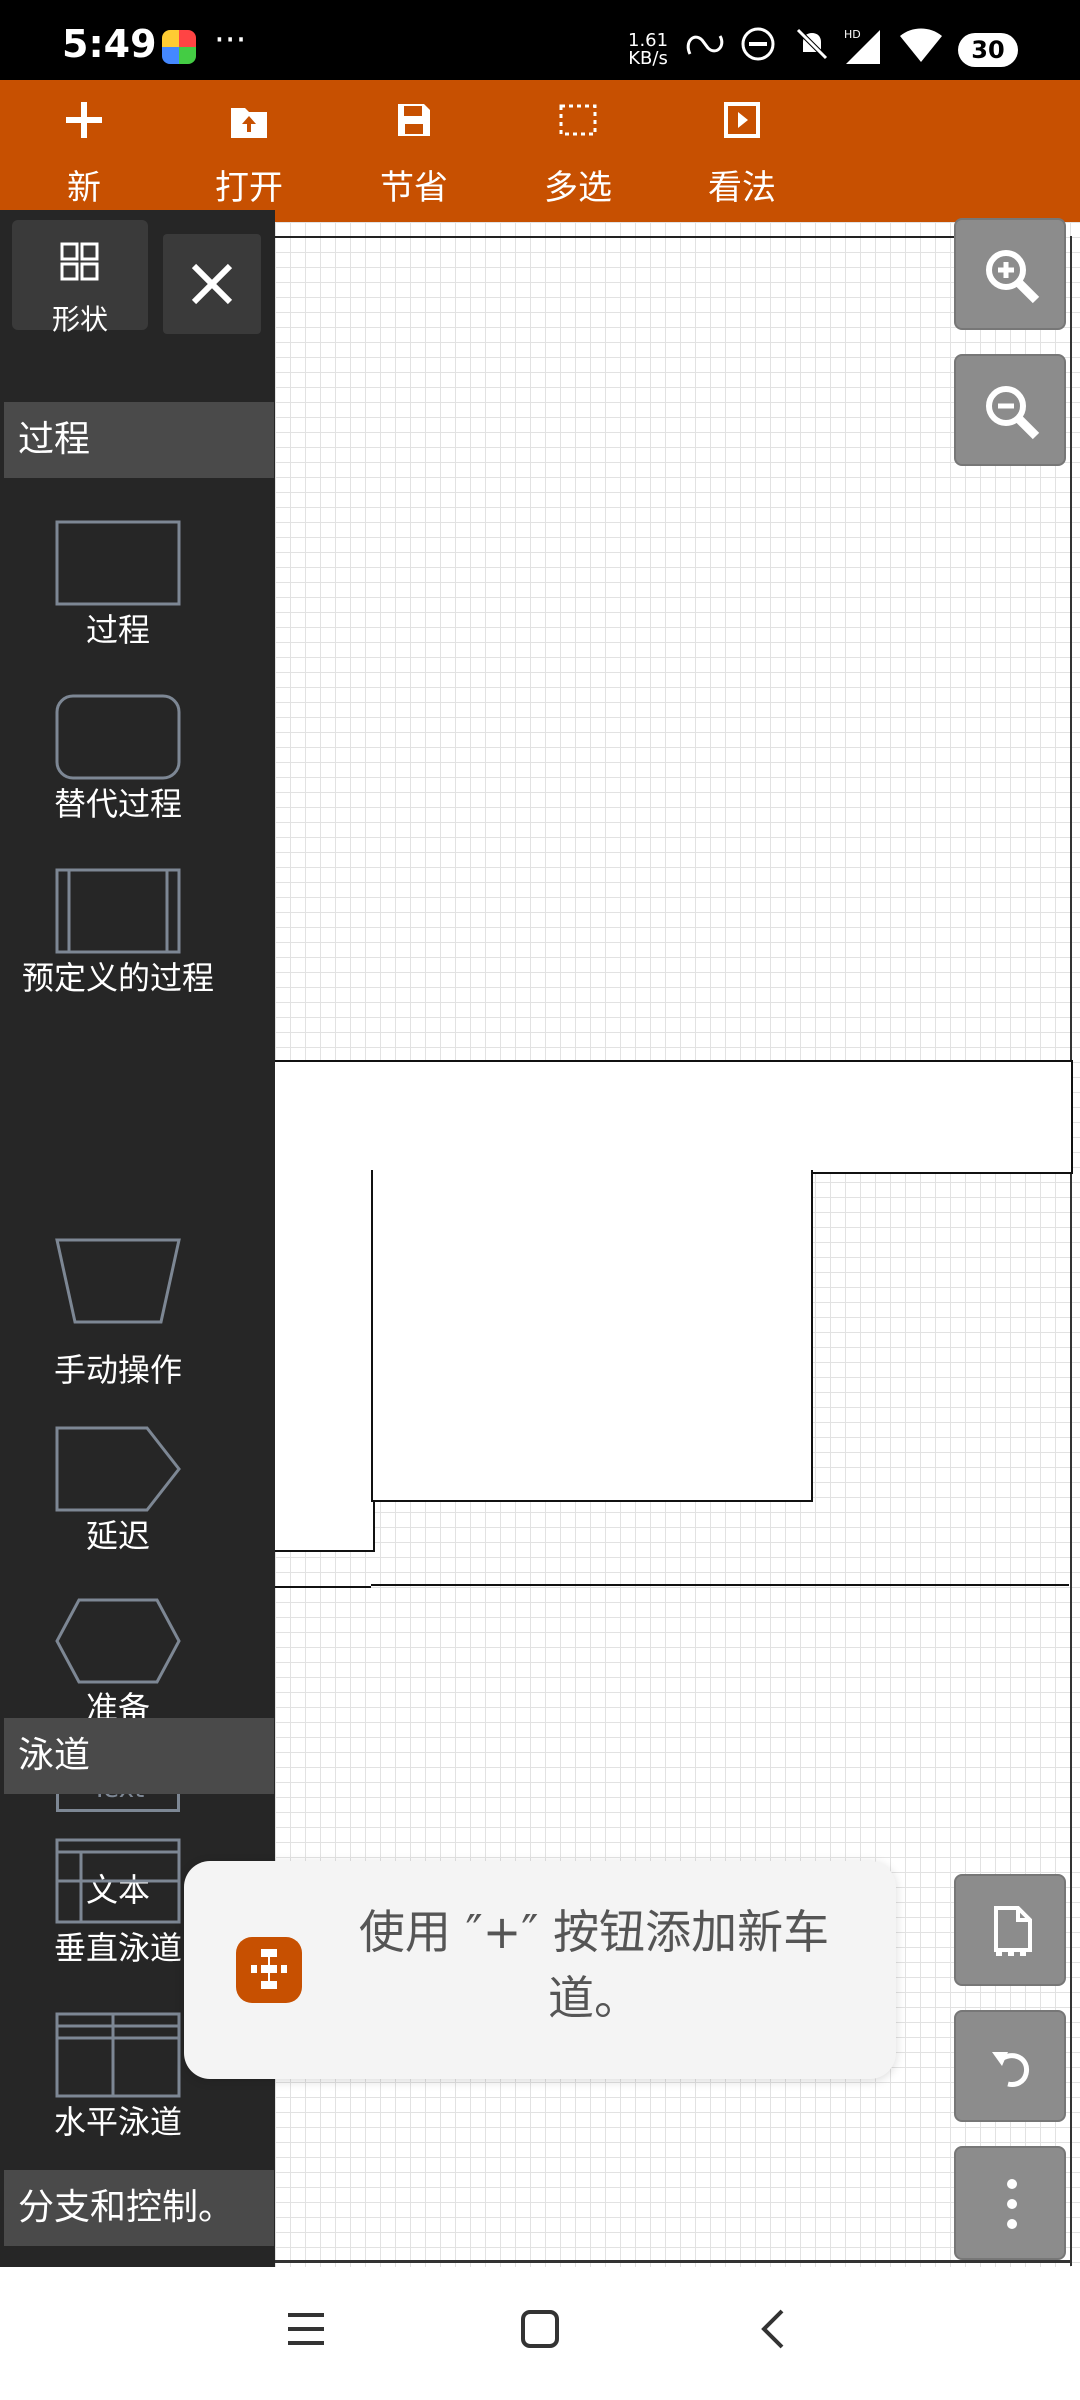  Describe the element at coordinates (179, 47) in the screenshot. I see `app-notification-icon` at that location.